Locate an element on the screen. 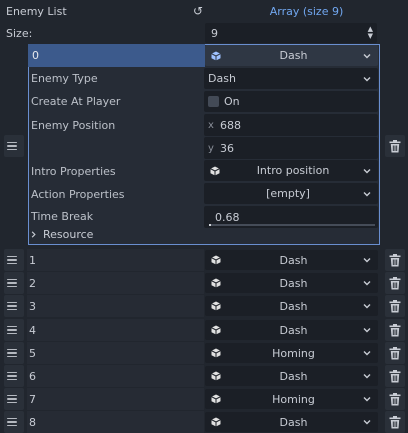  enemy-position-y-value: 36 is located at coordinates (227, 148).